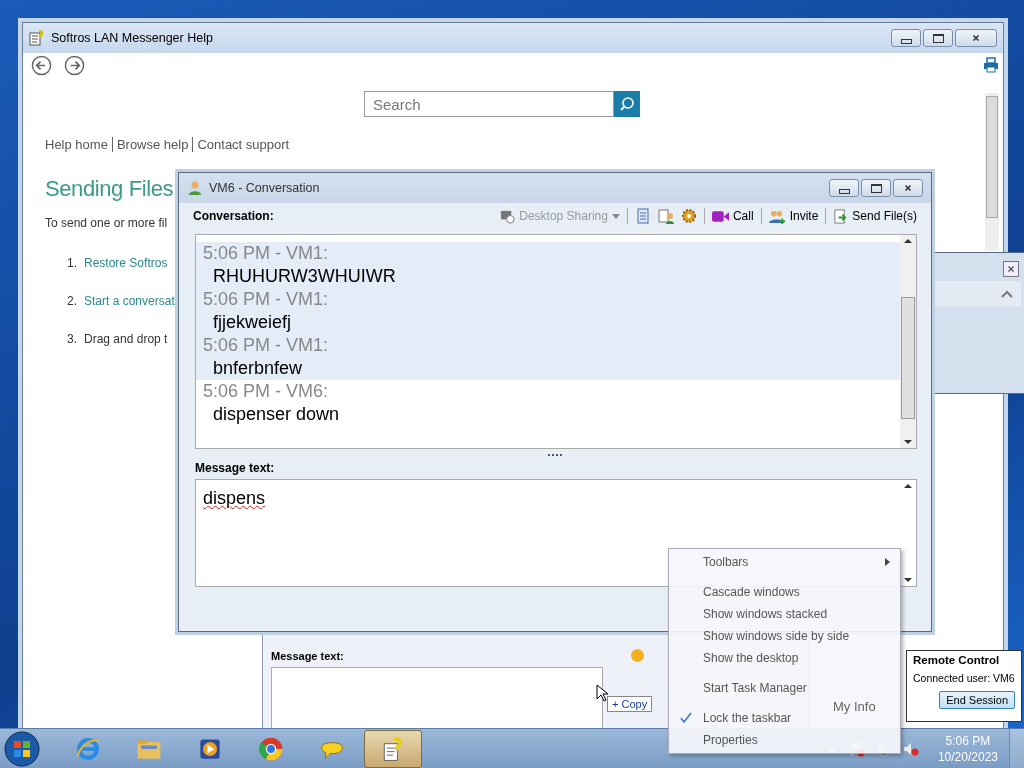  Describe the element at coordinates (755, 688) in the screenshot. I see `menu-item: Start Task Manager` at that location.